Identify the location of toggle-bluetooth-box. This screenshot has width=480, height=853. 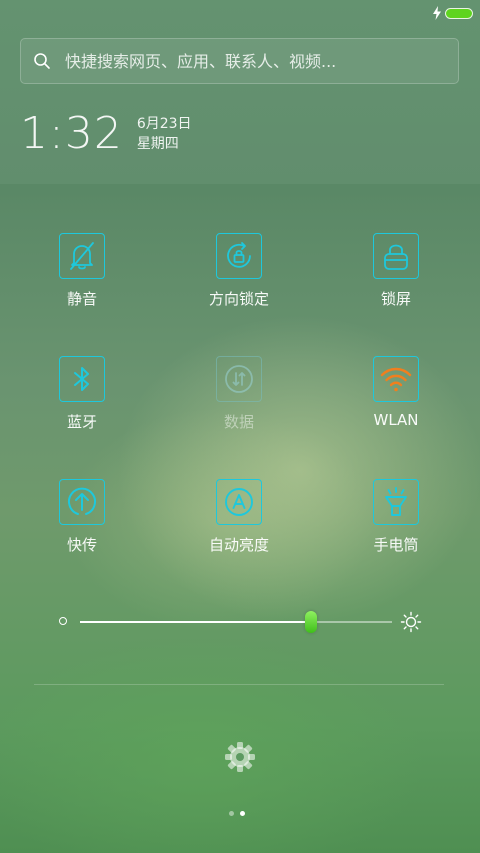
(82, 379).